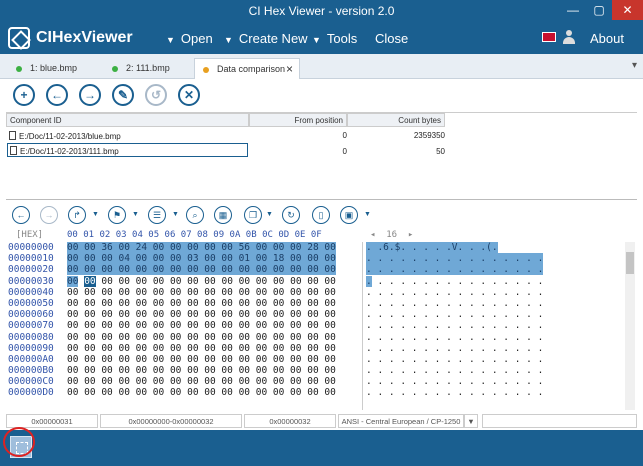 The image size is (643, 466). I want to click on encoding-dropdown-icon: ▼, so click(471, 421).